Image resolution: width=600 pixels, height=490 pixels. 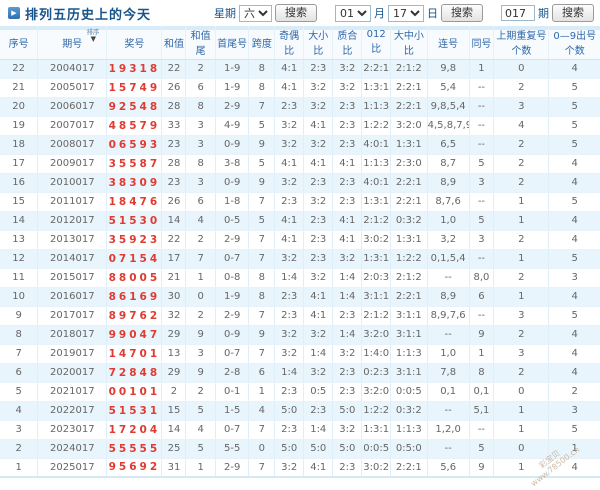 I want to click on table-cell: 0-7, so click(x=231, y=430).